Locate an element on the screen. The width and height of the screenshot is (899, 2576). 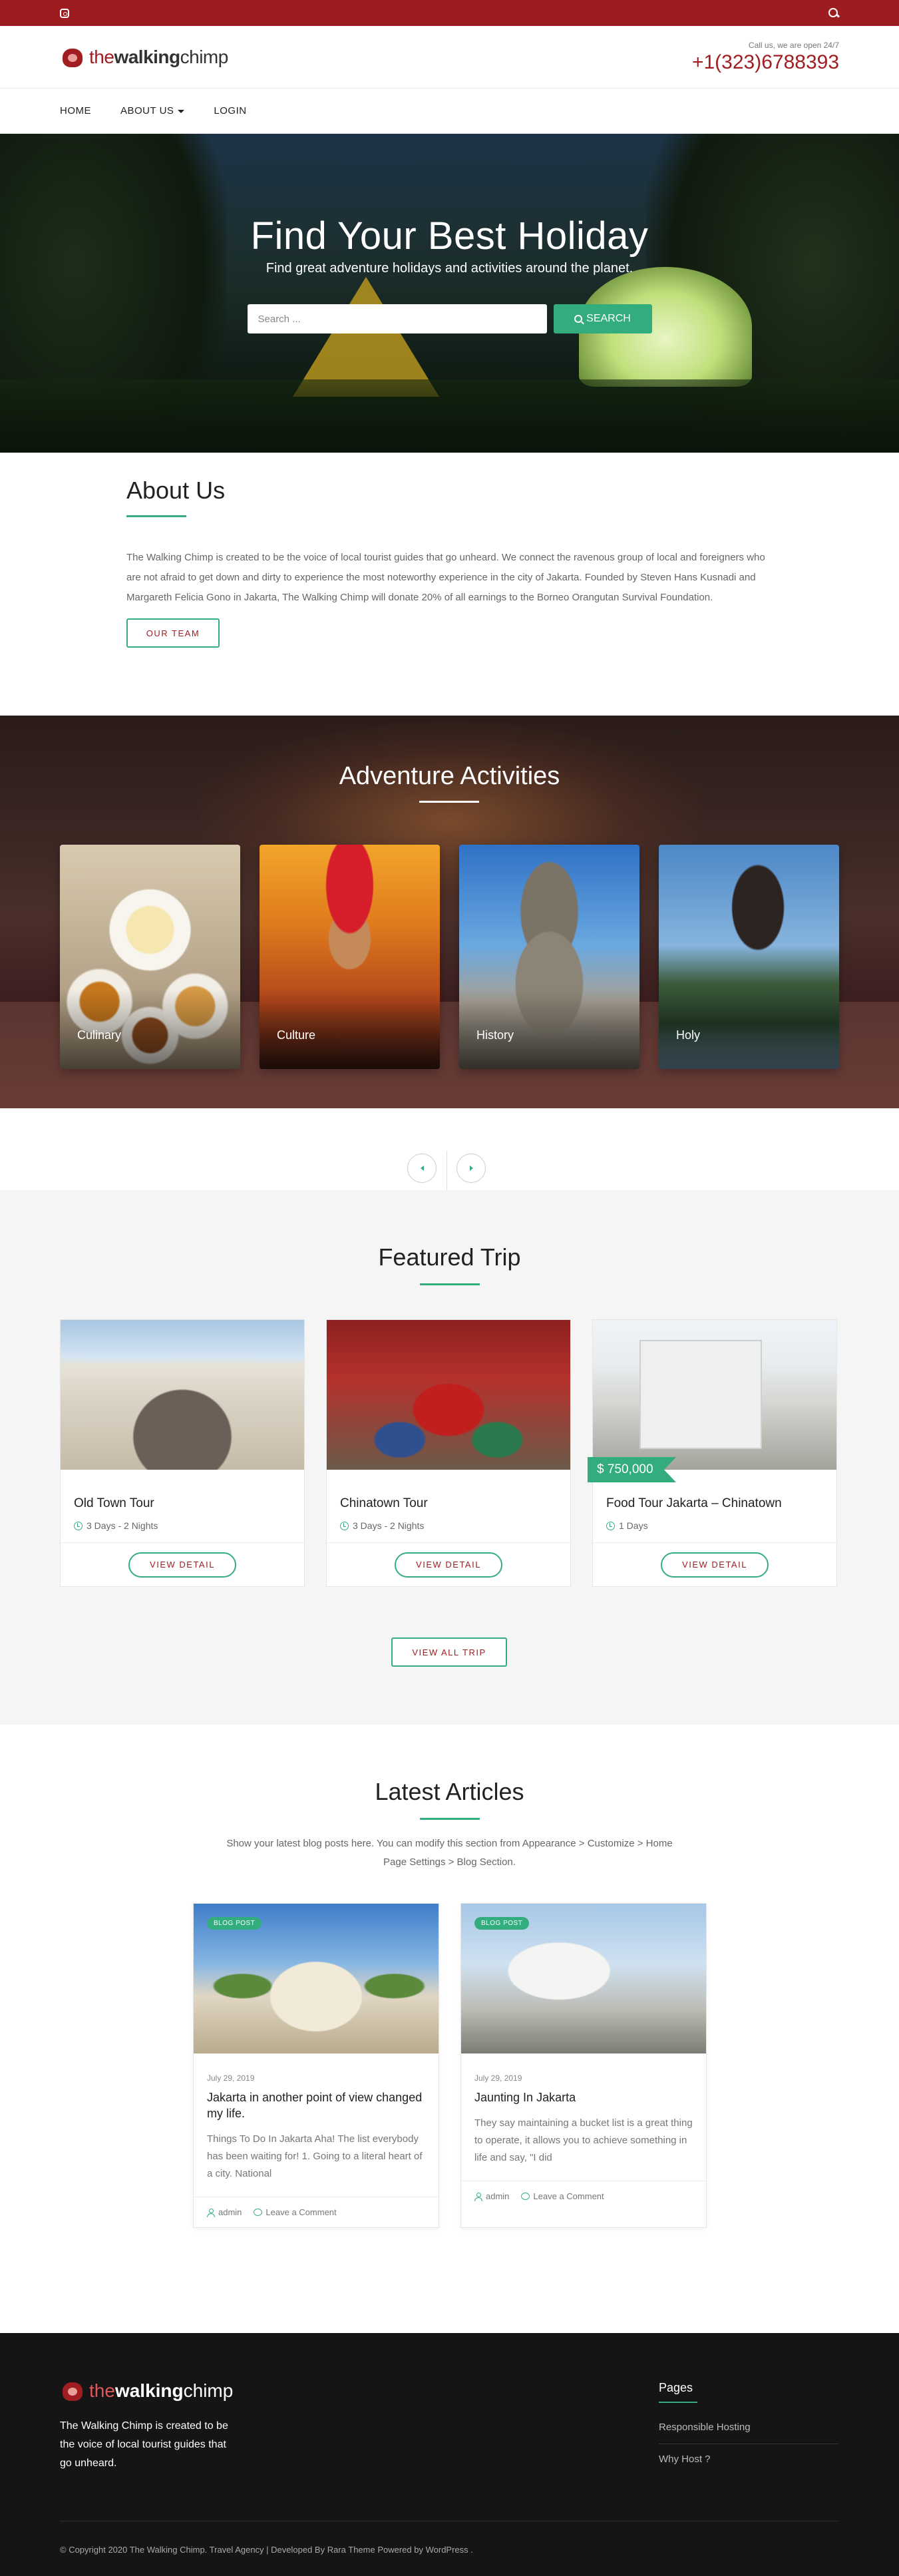
logo-text: thewalkingchimp is located at coordinates (159, 57).